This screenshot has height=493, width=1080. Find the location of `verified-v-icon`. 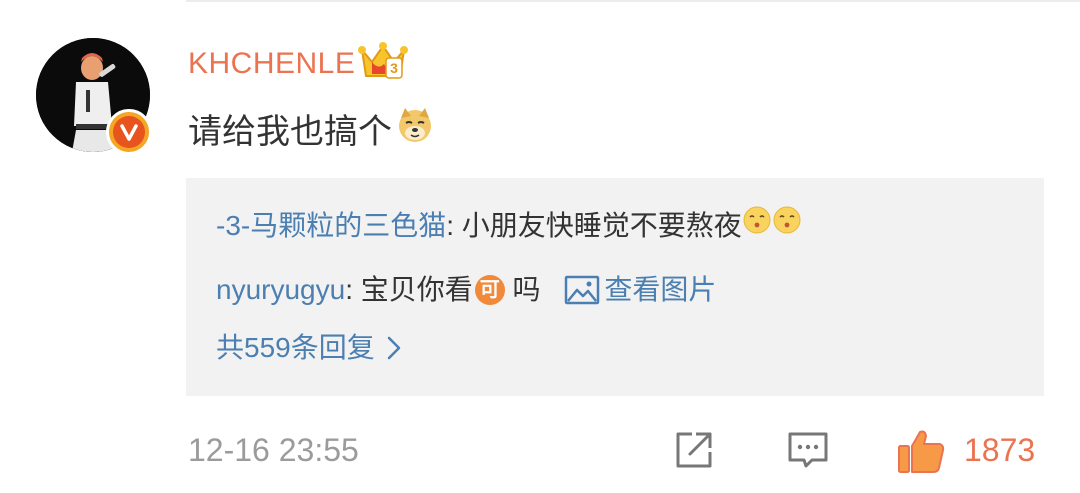

verified-v-icon is located at coordinates (129, 132).